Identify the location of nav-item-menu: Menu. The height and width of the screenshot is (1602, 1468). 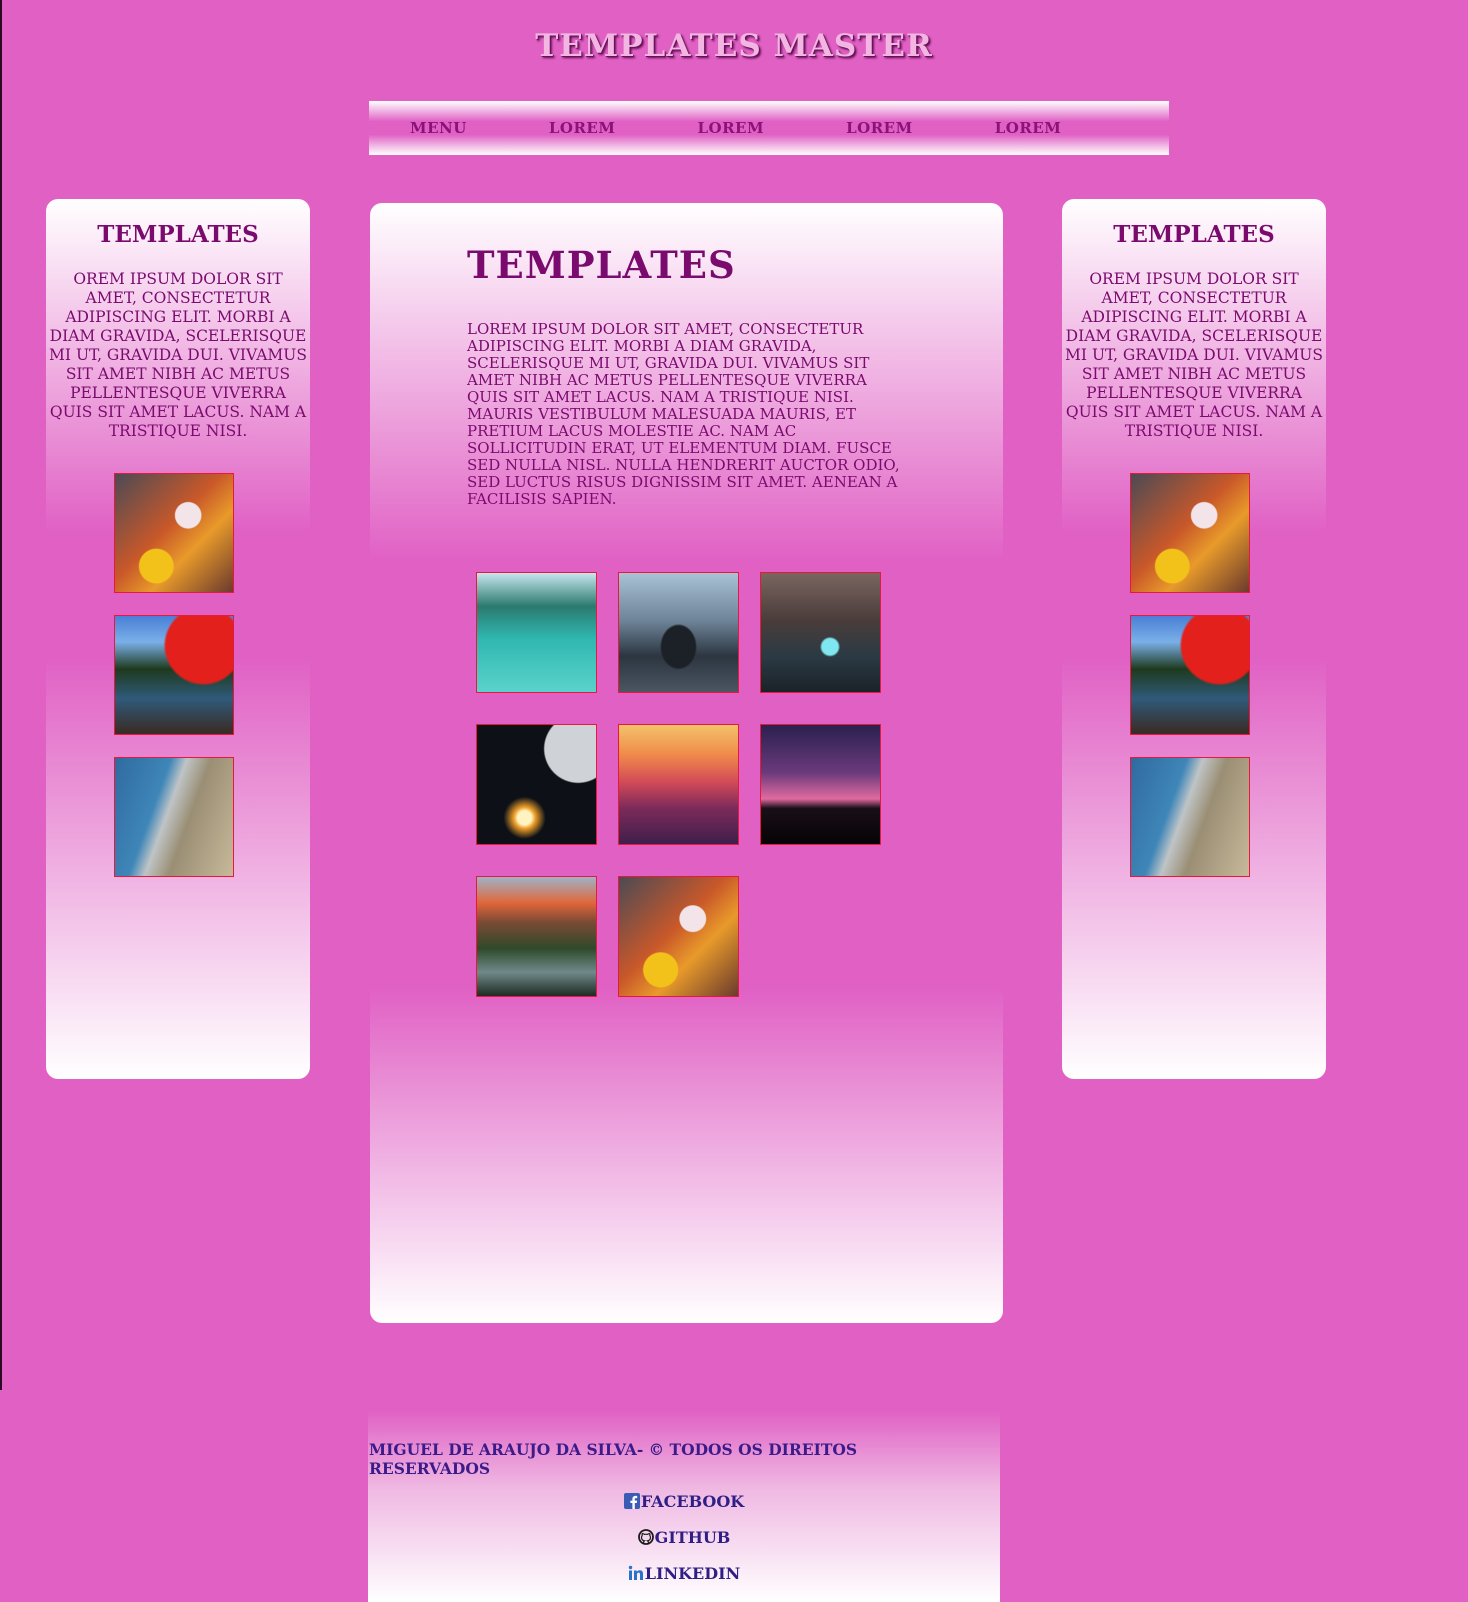
(438, 128).